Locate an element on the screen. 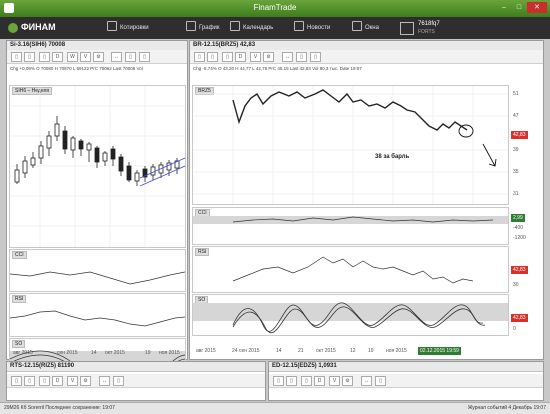 This screenshot has width=550, height=414. title-bar: FinamTrade – □ ✕ is located at coordinates (275, 8).